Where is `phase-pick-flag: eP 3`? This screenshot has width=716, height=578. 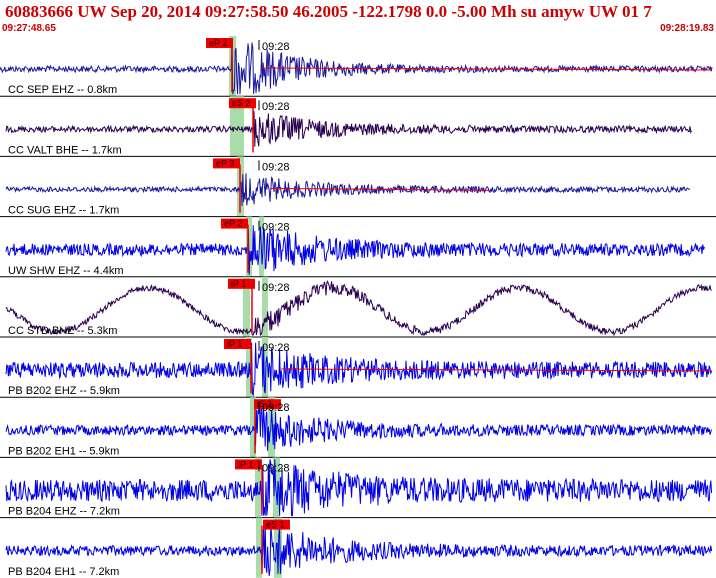 phase-pick-flag: eP 3 is located at coordinates (226, 163).